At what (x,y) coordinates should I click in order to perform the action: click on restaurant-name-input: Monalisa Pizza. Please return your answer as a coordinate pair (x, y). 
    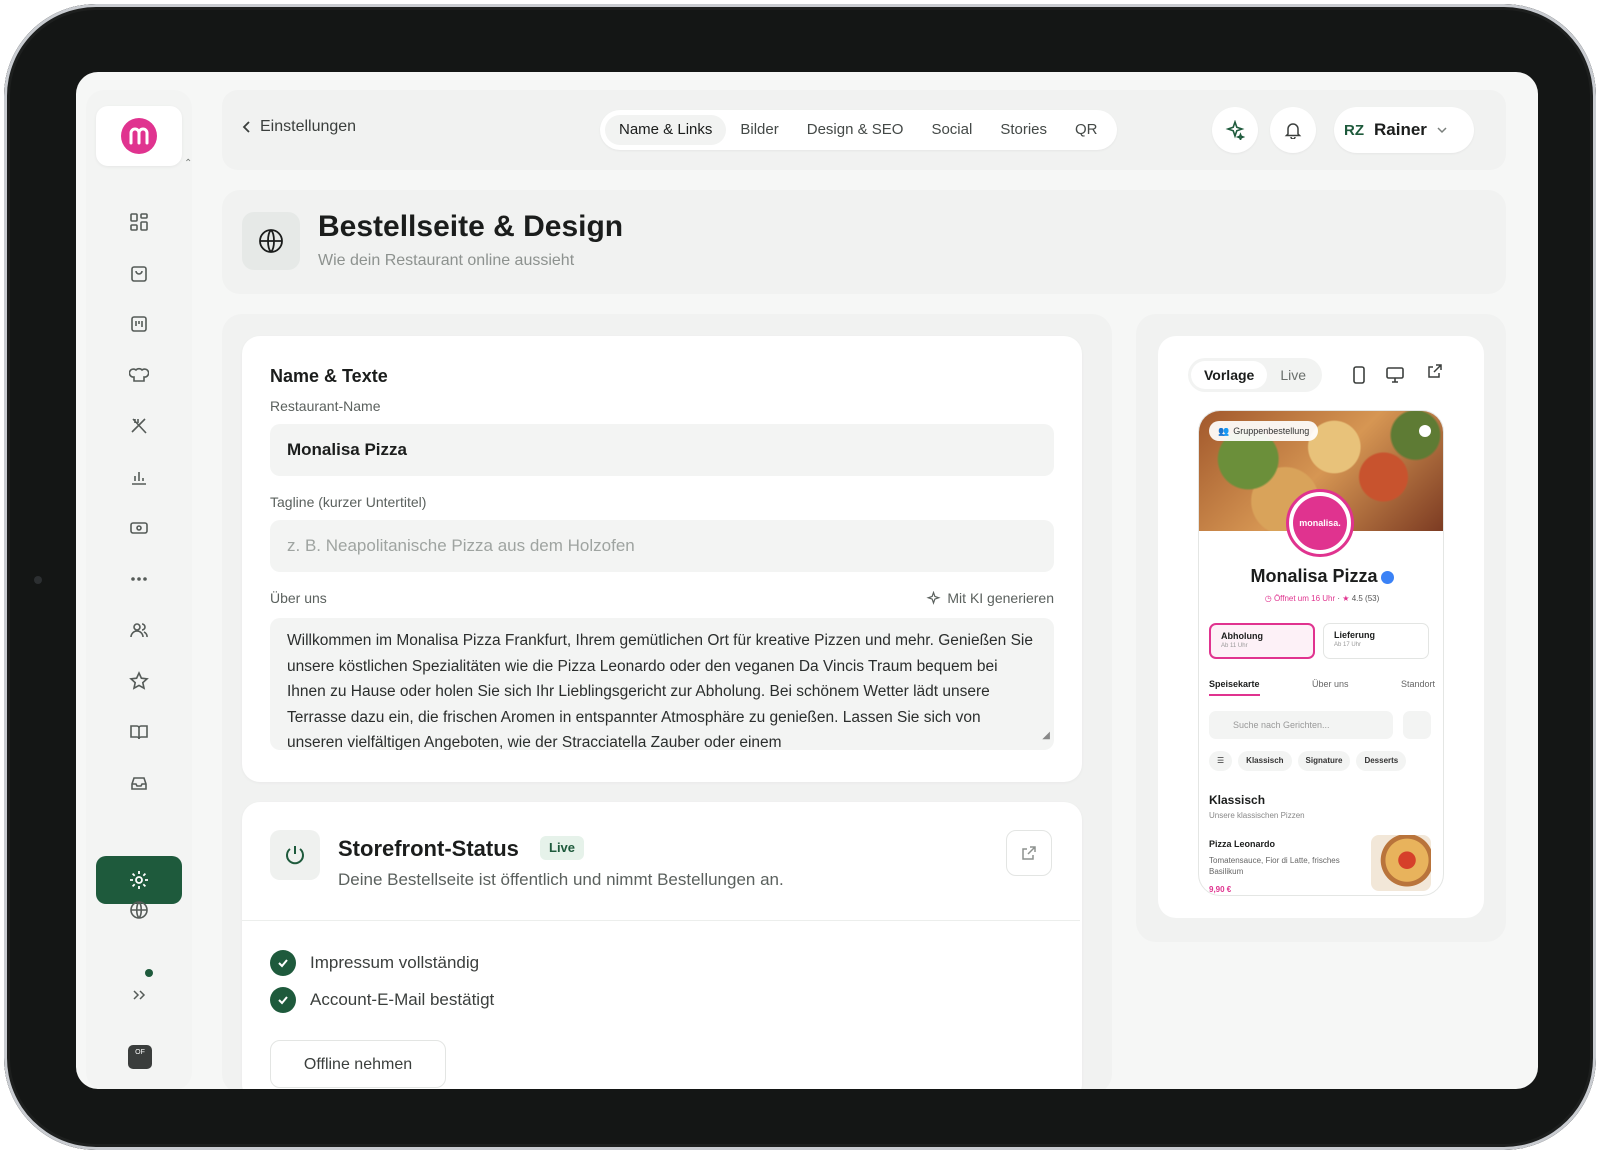
    Looking at the image, I should click on (662, 450).